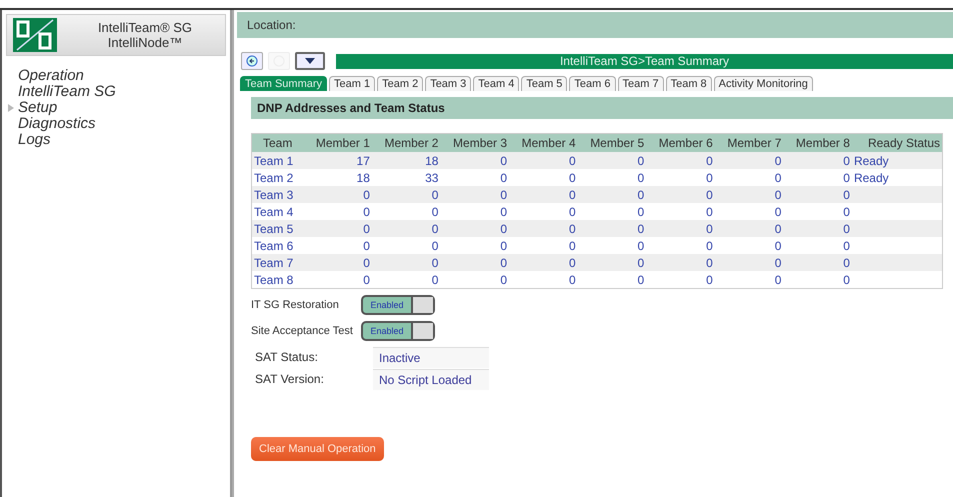  What do you see at coordinates (252, 61) in the screenshot?
I see `back-button` at bounding box center [252, 61].